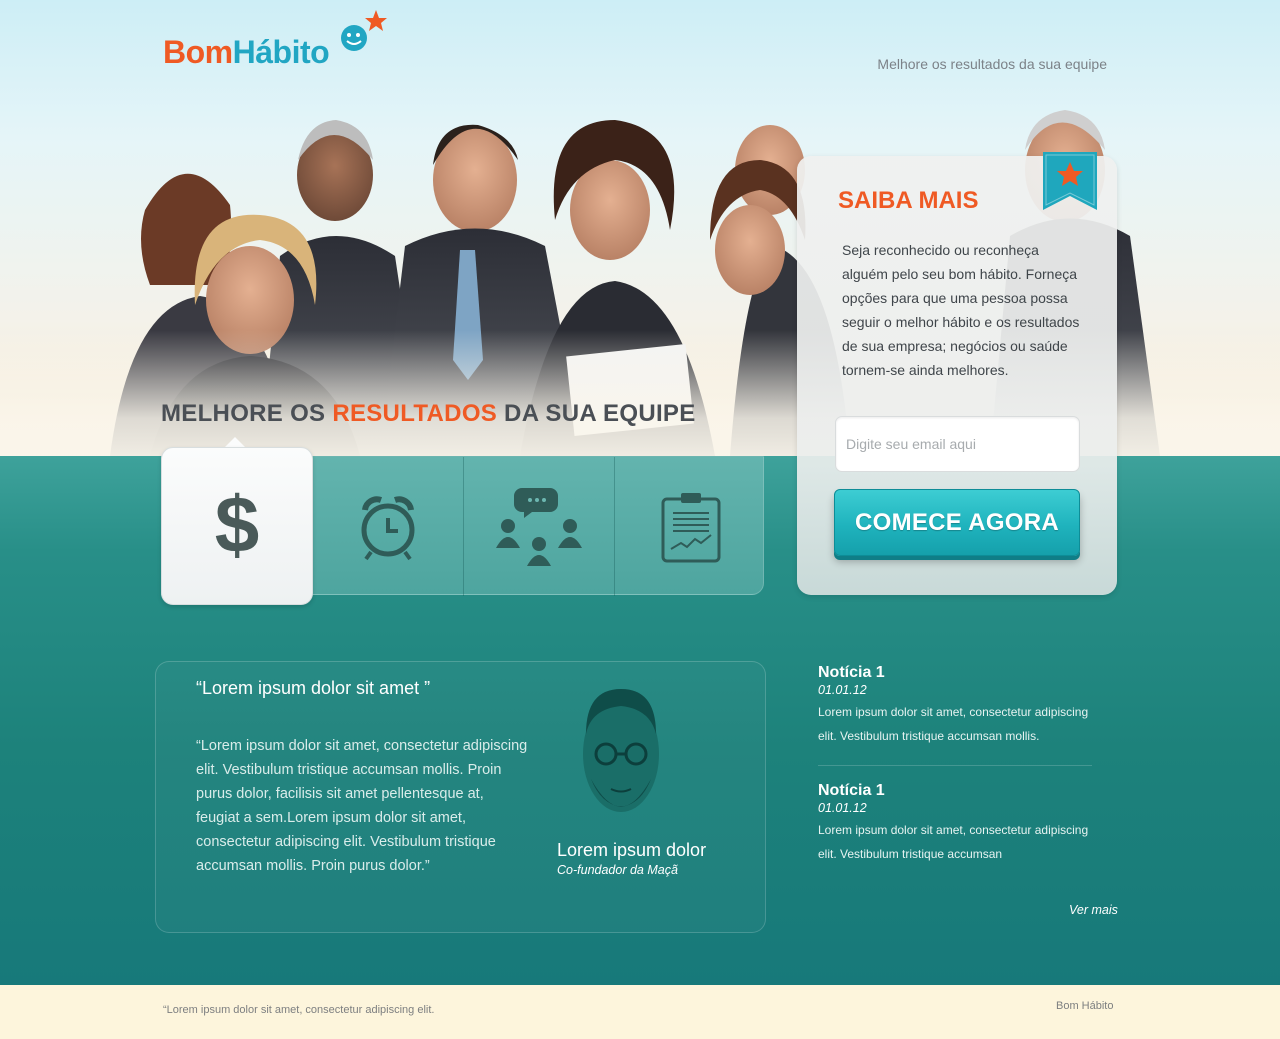 This screenshot has width=1280, height=1039. What do you see at coordinates (415, 413) in the screenshot?
I see `headline-accent: RESULTADOS` at bounding box center [415, 413].